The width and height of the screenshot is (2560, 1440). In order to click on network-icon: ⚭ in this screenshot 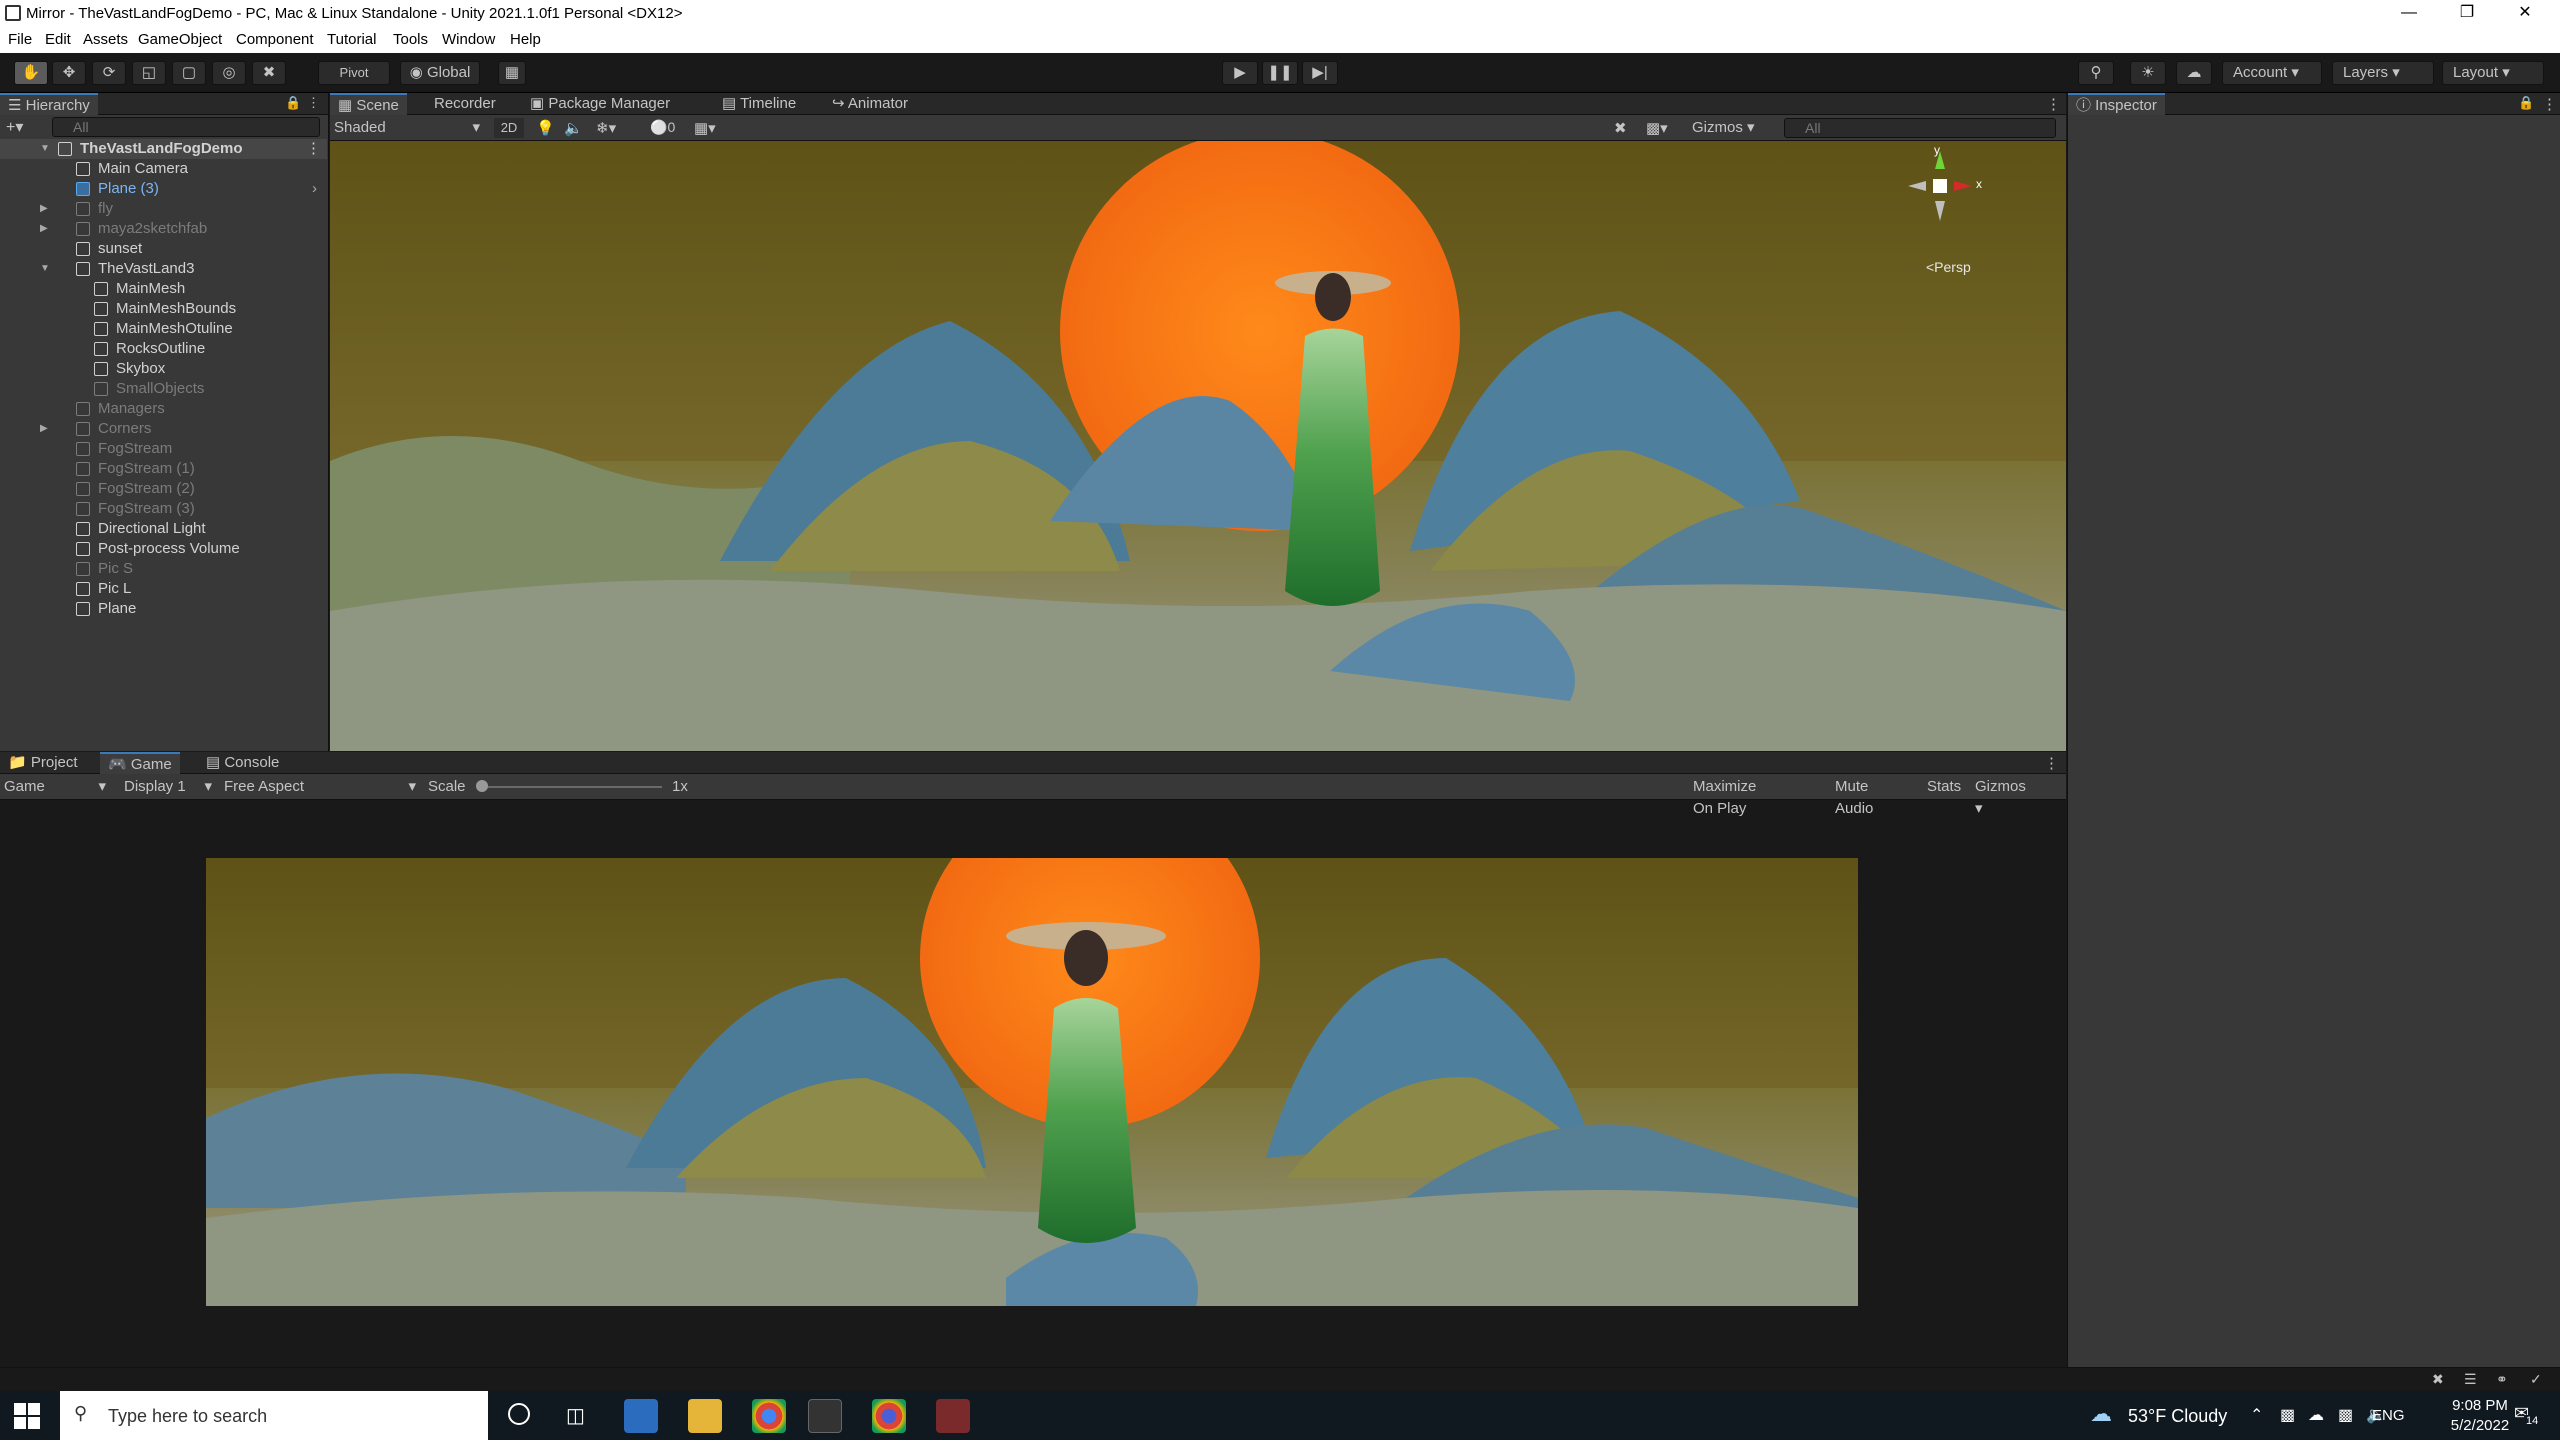, I will do `click(2502, 1379)`.